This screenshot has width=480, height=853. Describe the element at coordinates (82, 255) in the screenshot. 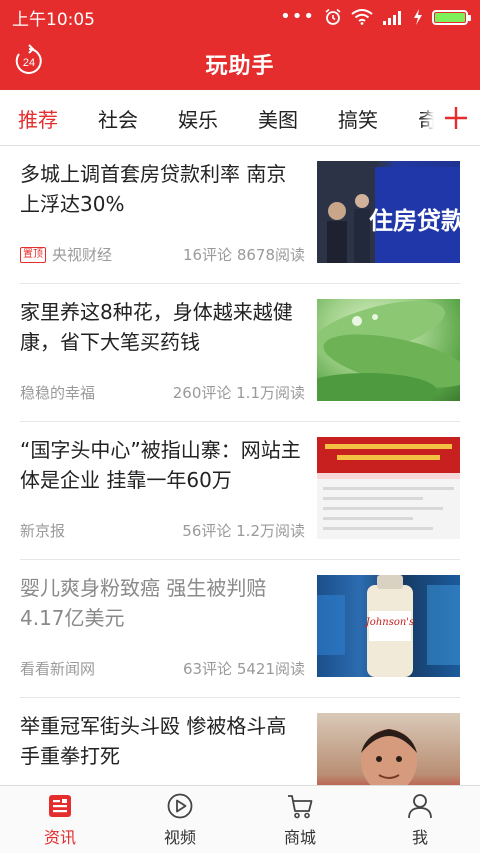

I see `news-source: 央视财经` at that location.